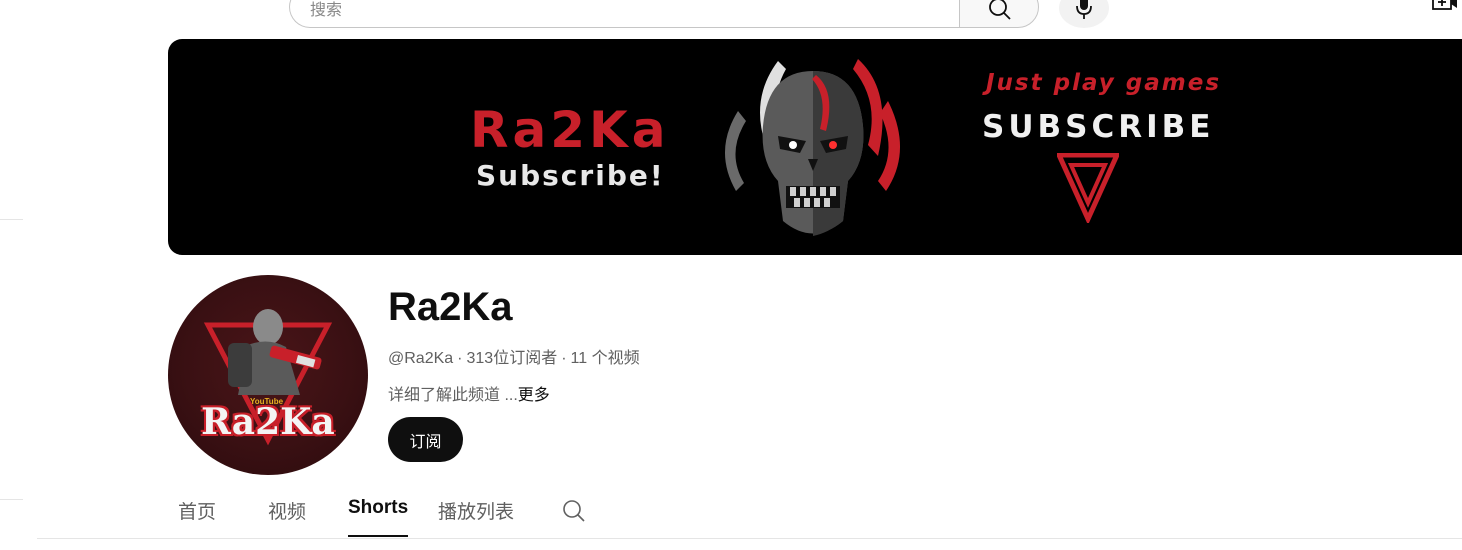  What do you see at coordinates (1104, 83) in the screenshot?
I see `banner-tagline: Just play games` at bounding box center [1104, 83].